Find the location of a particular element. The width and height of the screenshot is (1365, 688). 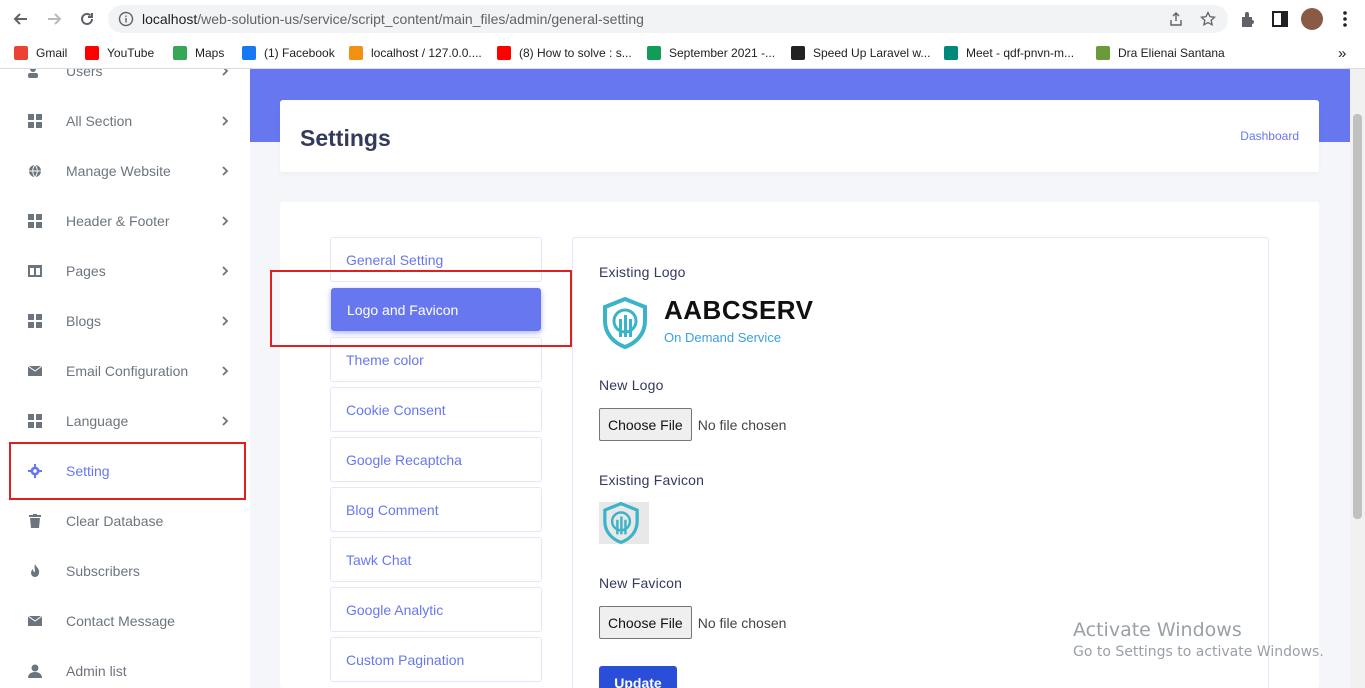

maps-icon is located at coordinates (180, 53).